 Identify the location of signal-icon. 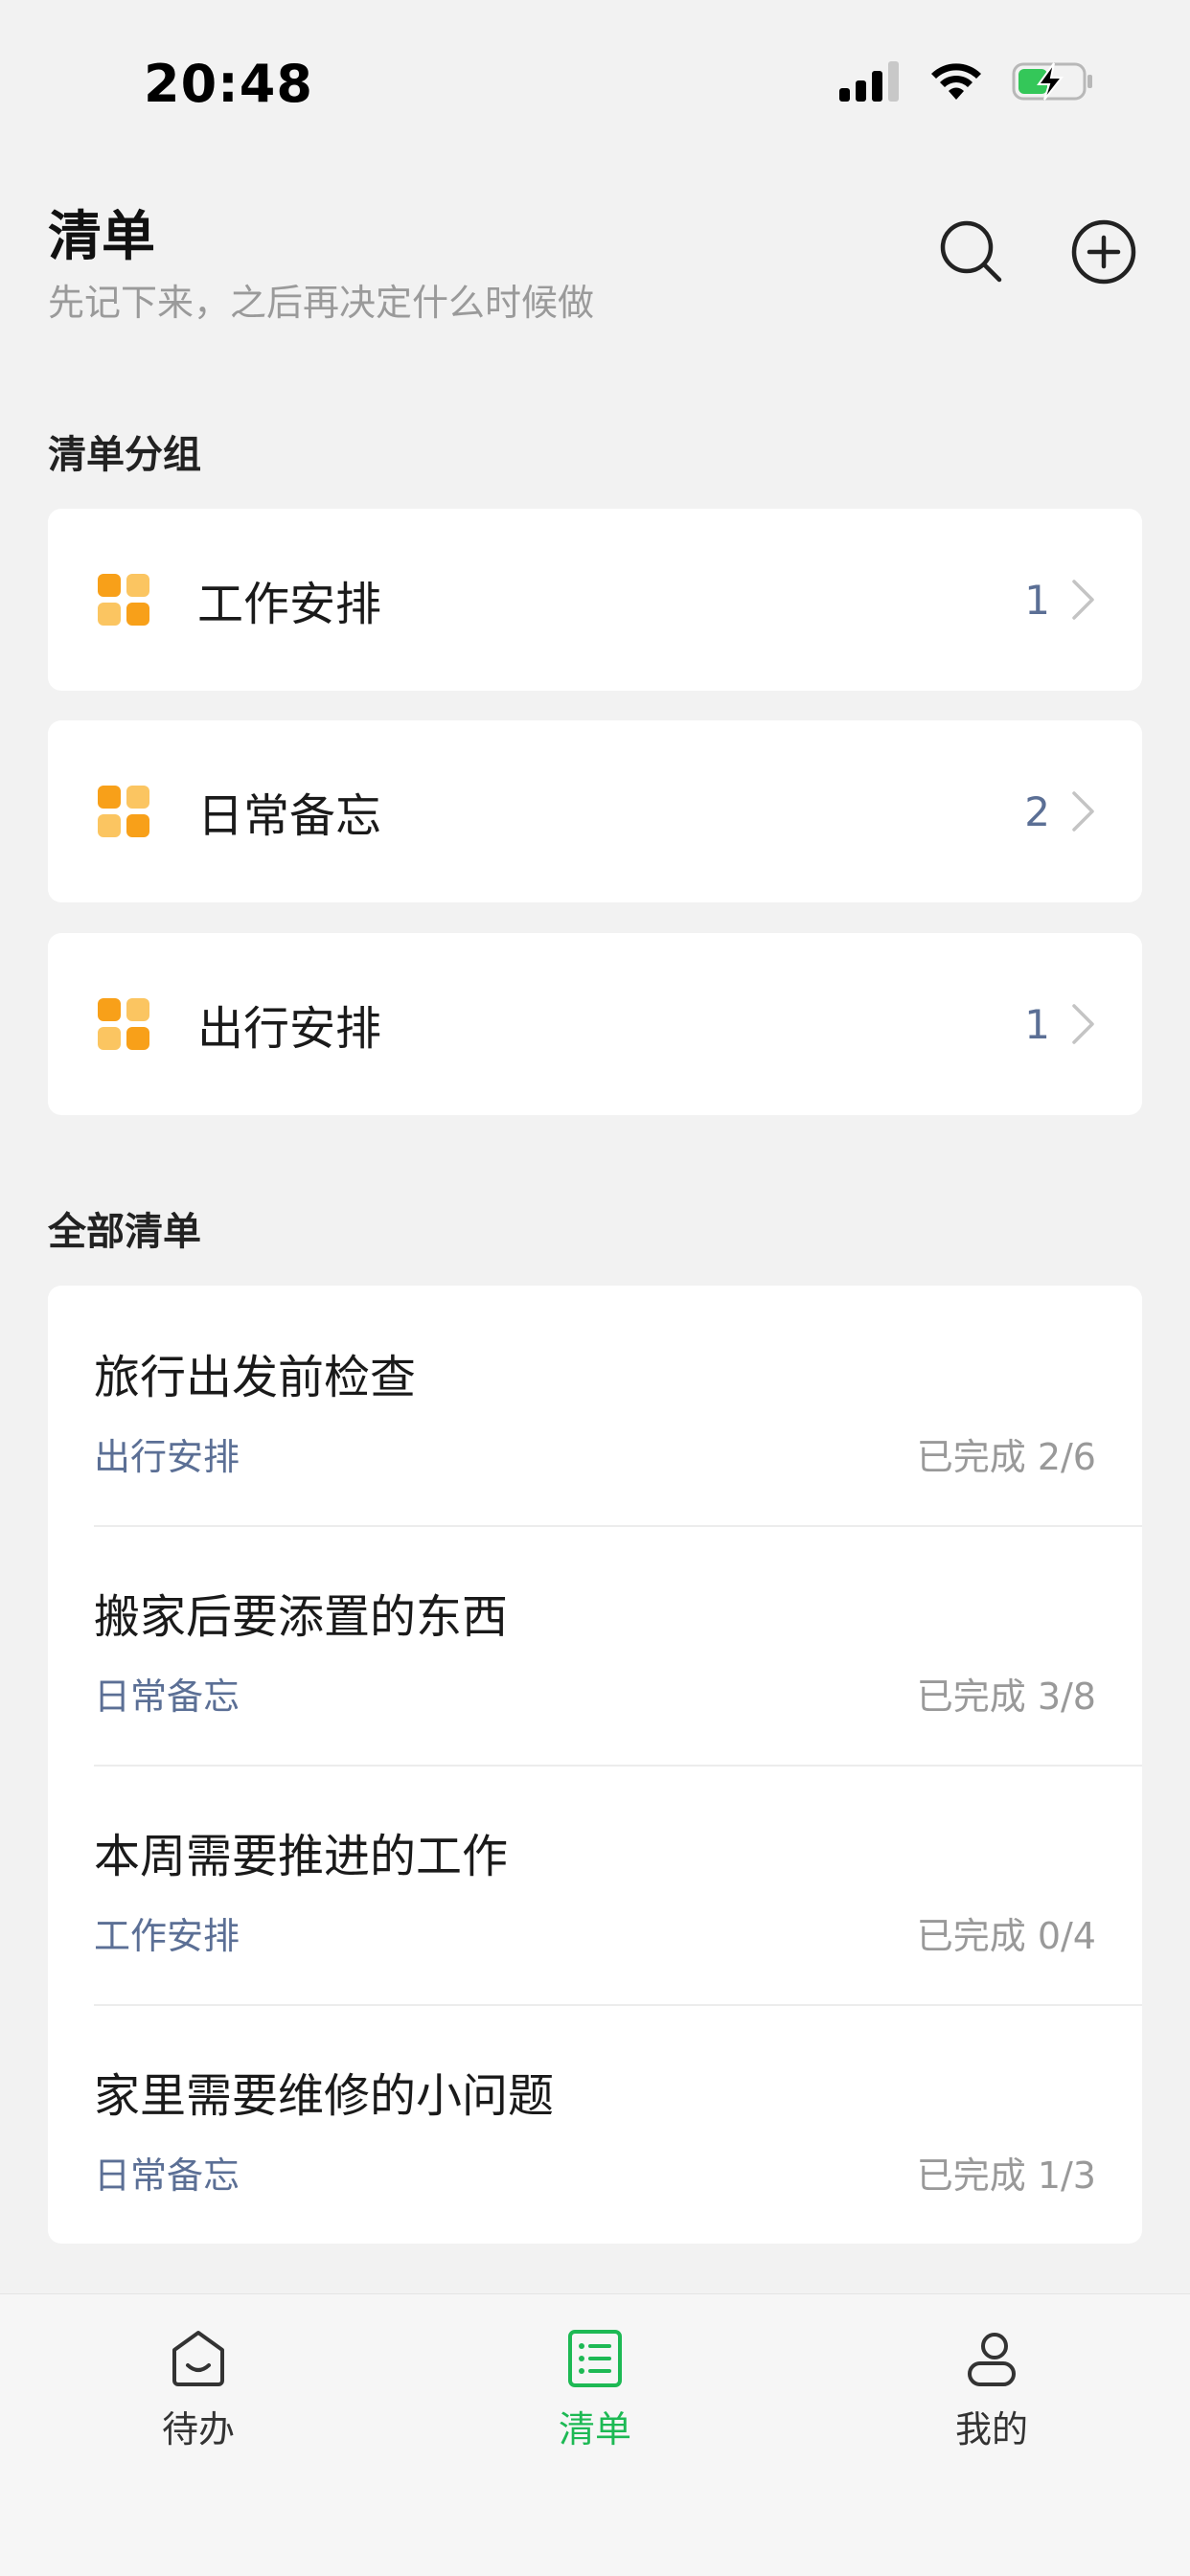
(869, 81).